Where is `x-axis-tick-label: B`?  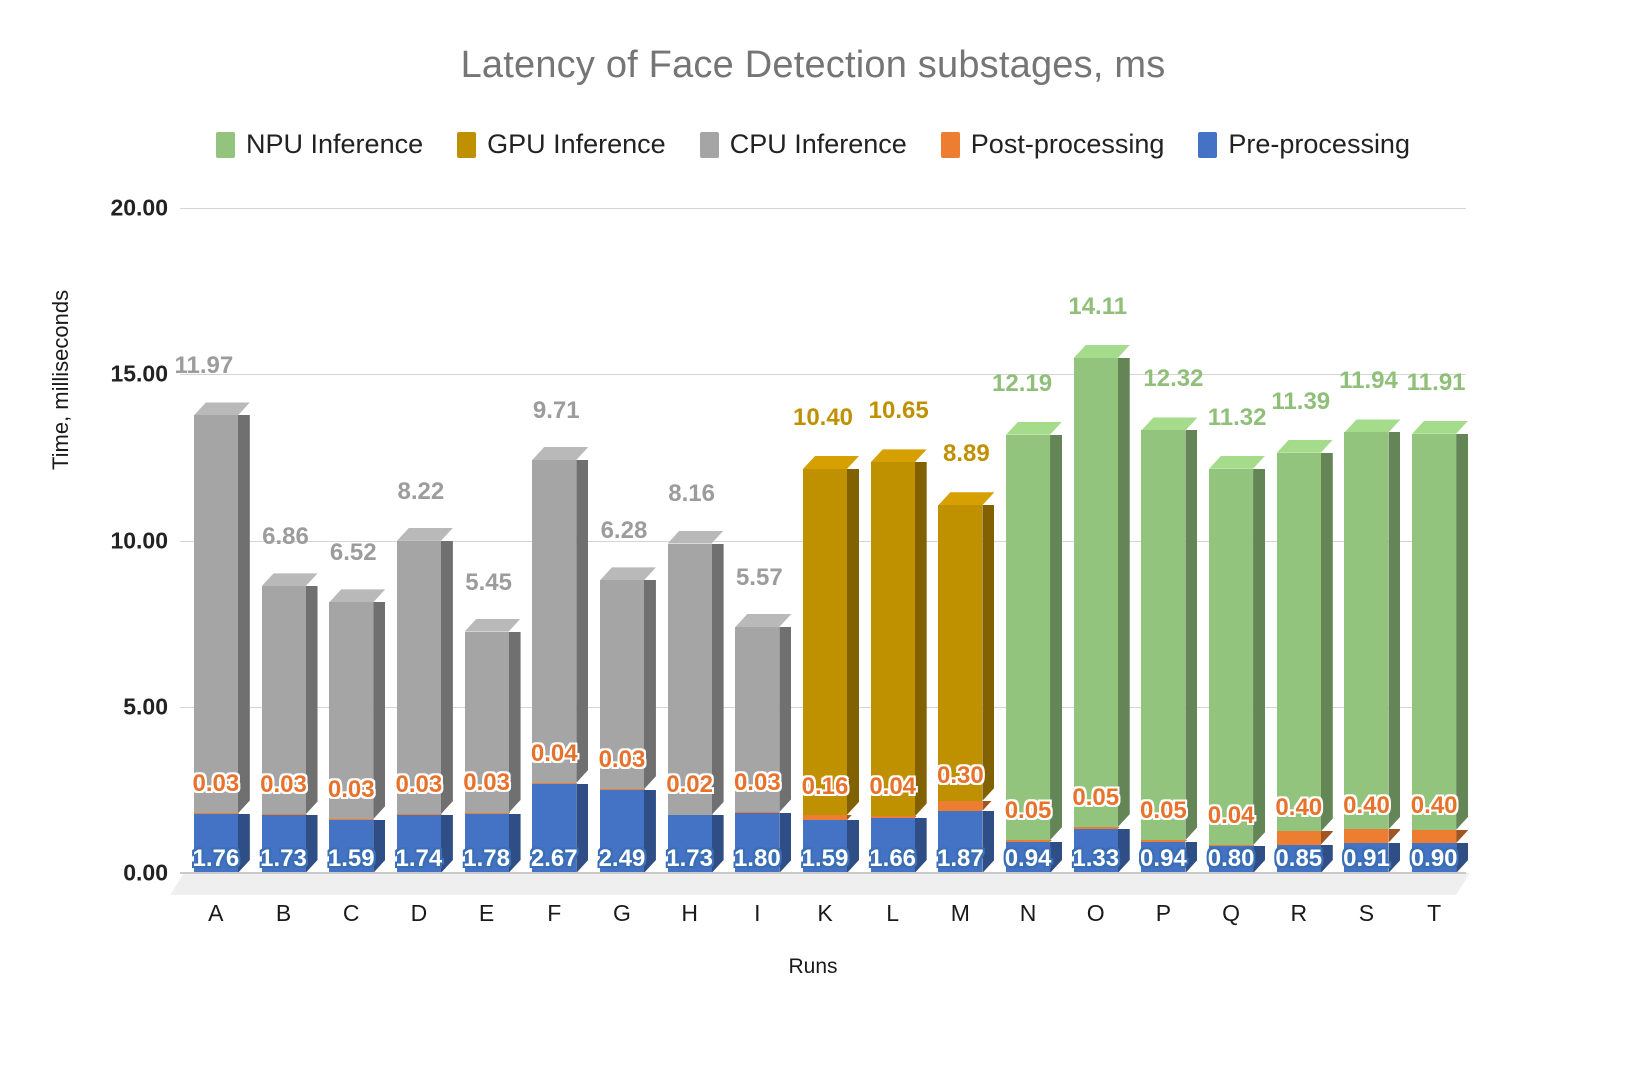
x-axis-tick-label: B is located at coordinates (283, 913).